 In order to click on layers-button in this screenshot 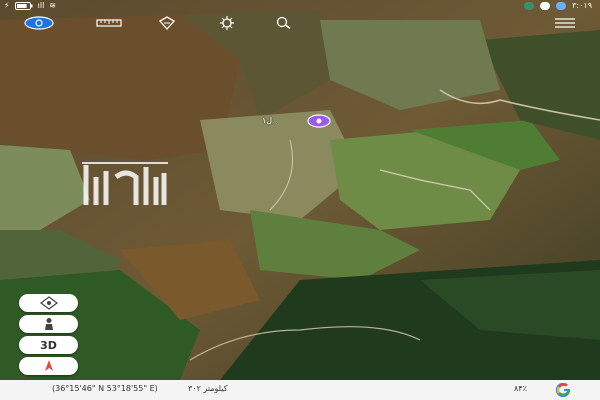, I will do `click(167, 23)`.